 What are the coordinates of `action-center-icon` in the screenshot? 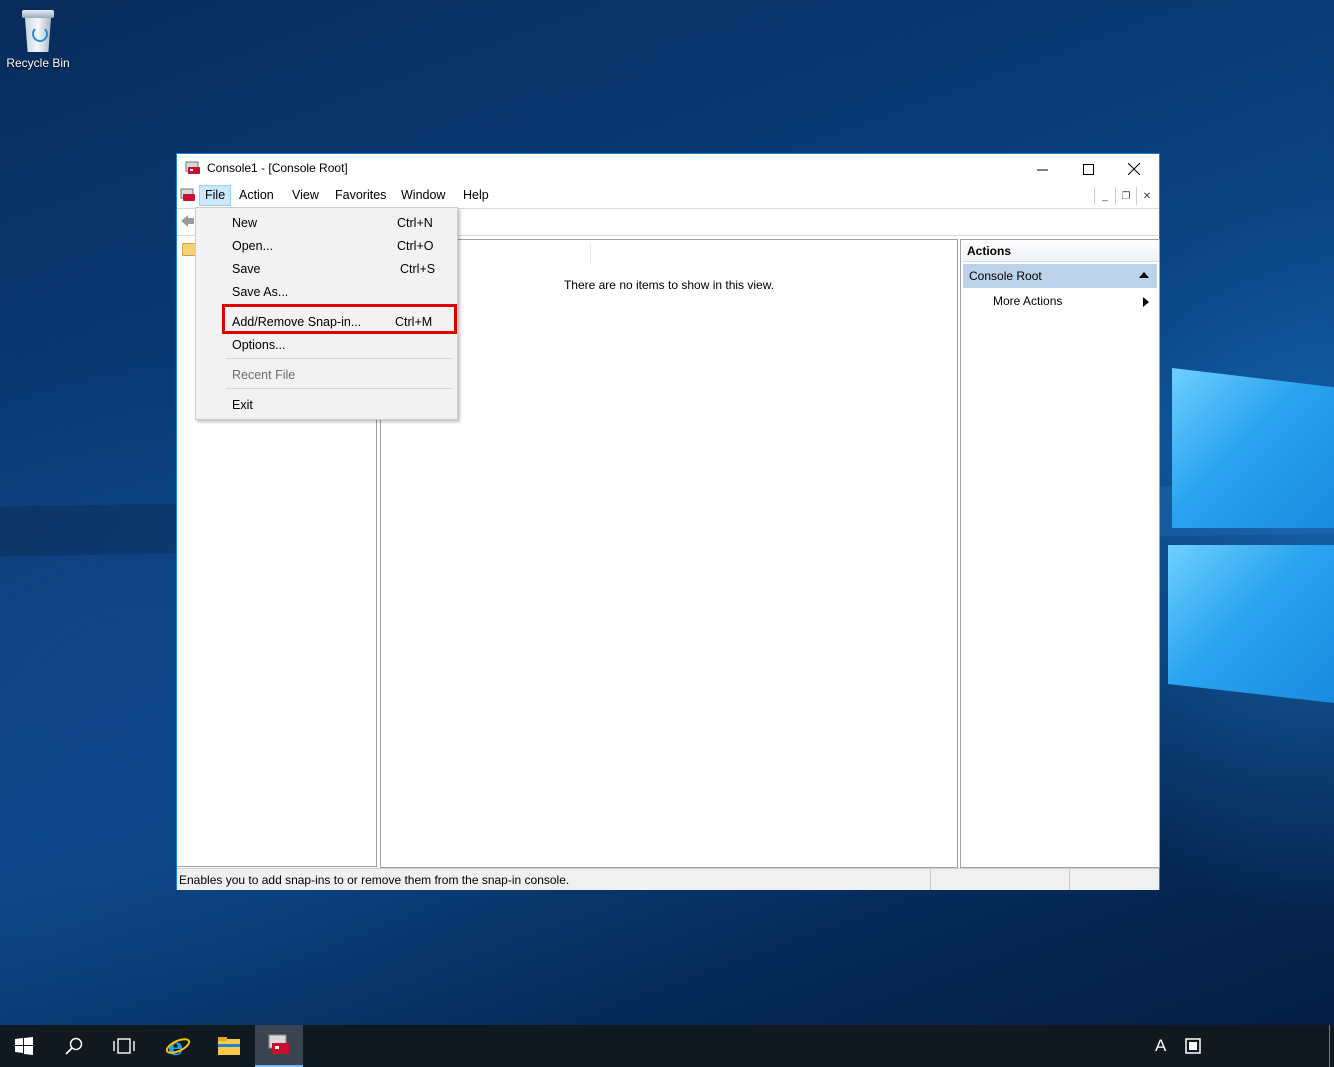 It's located at (1193, 1046).